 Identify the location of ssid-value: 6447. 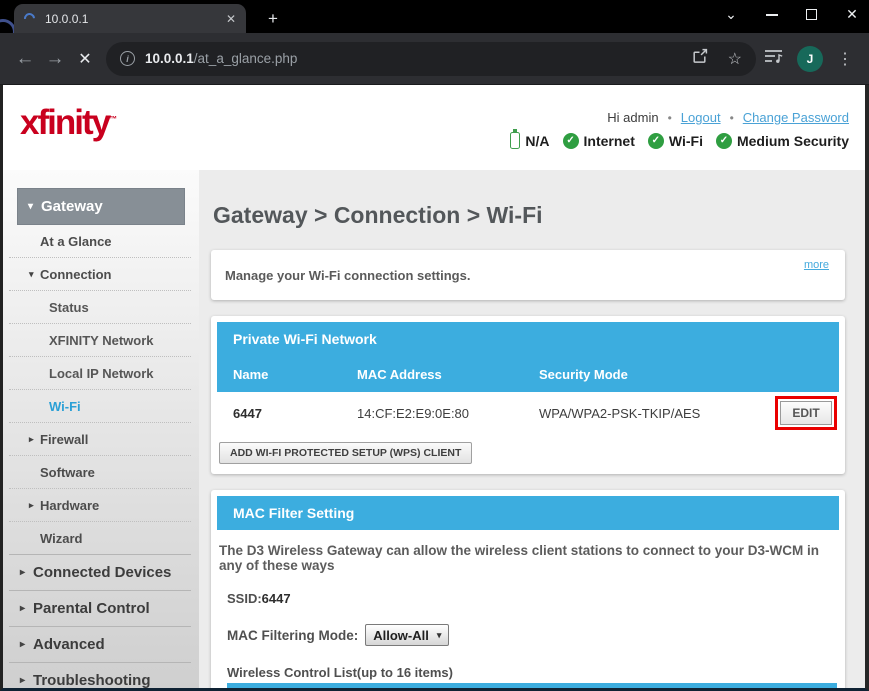
(276, 598).